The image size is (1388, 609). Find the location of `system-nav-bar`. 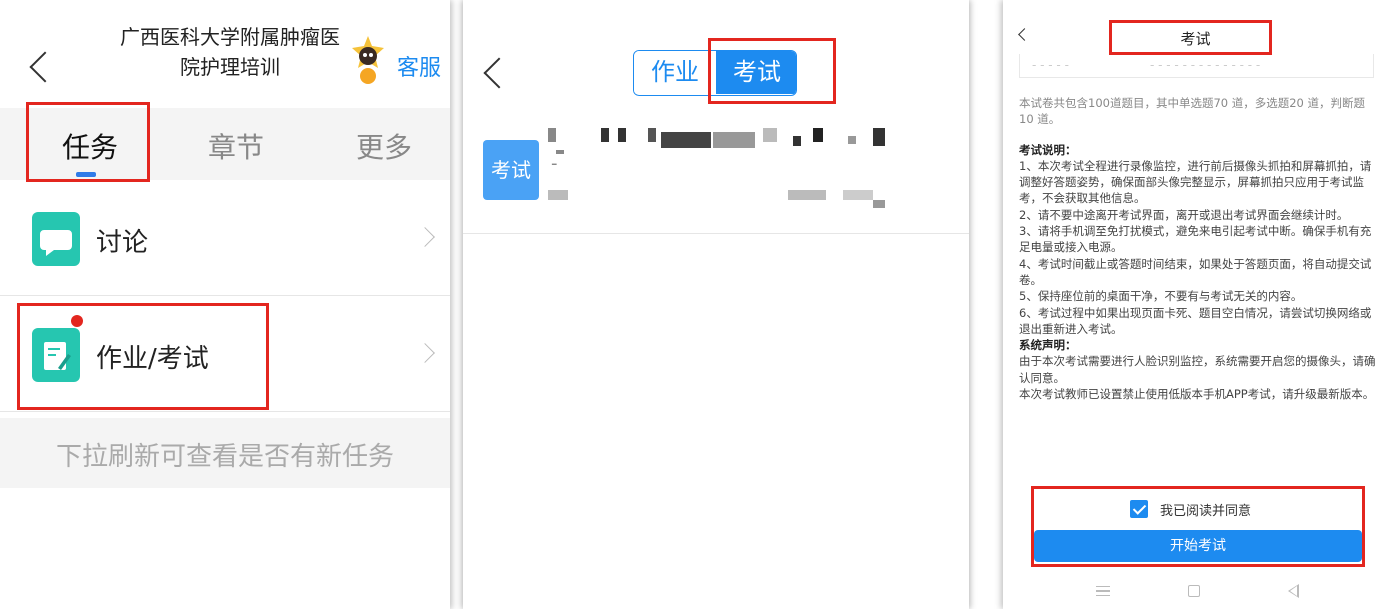

system-nav-bar is located at coordinates (1195, 594).